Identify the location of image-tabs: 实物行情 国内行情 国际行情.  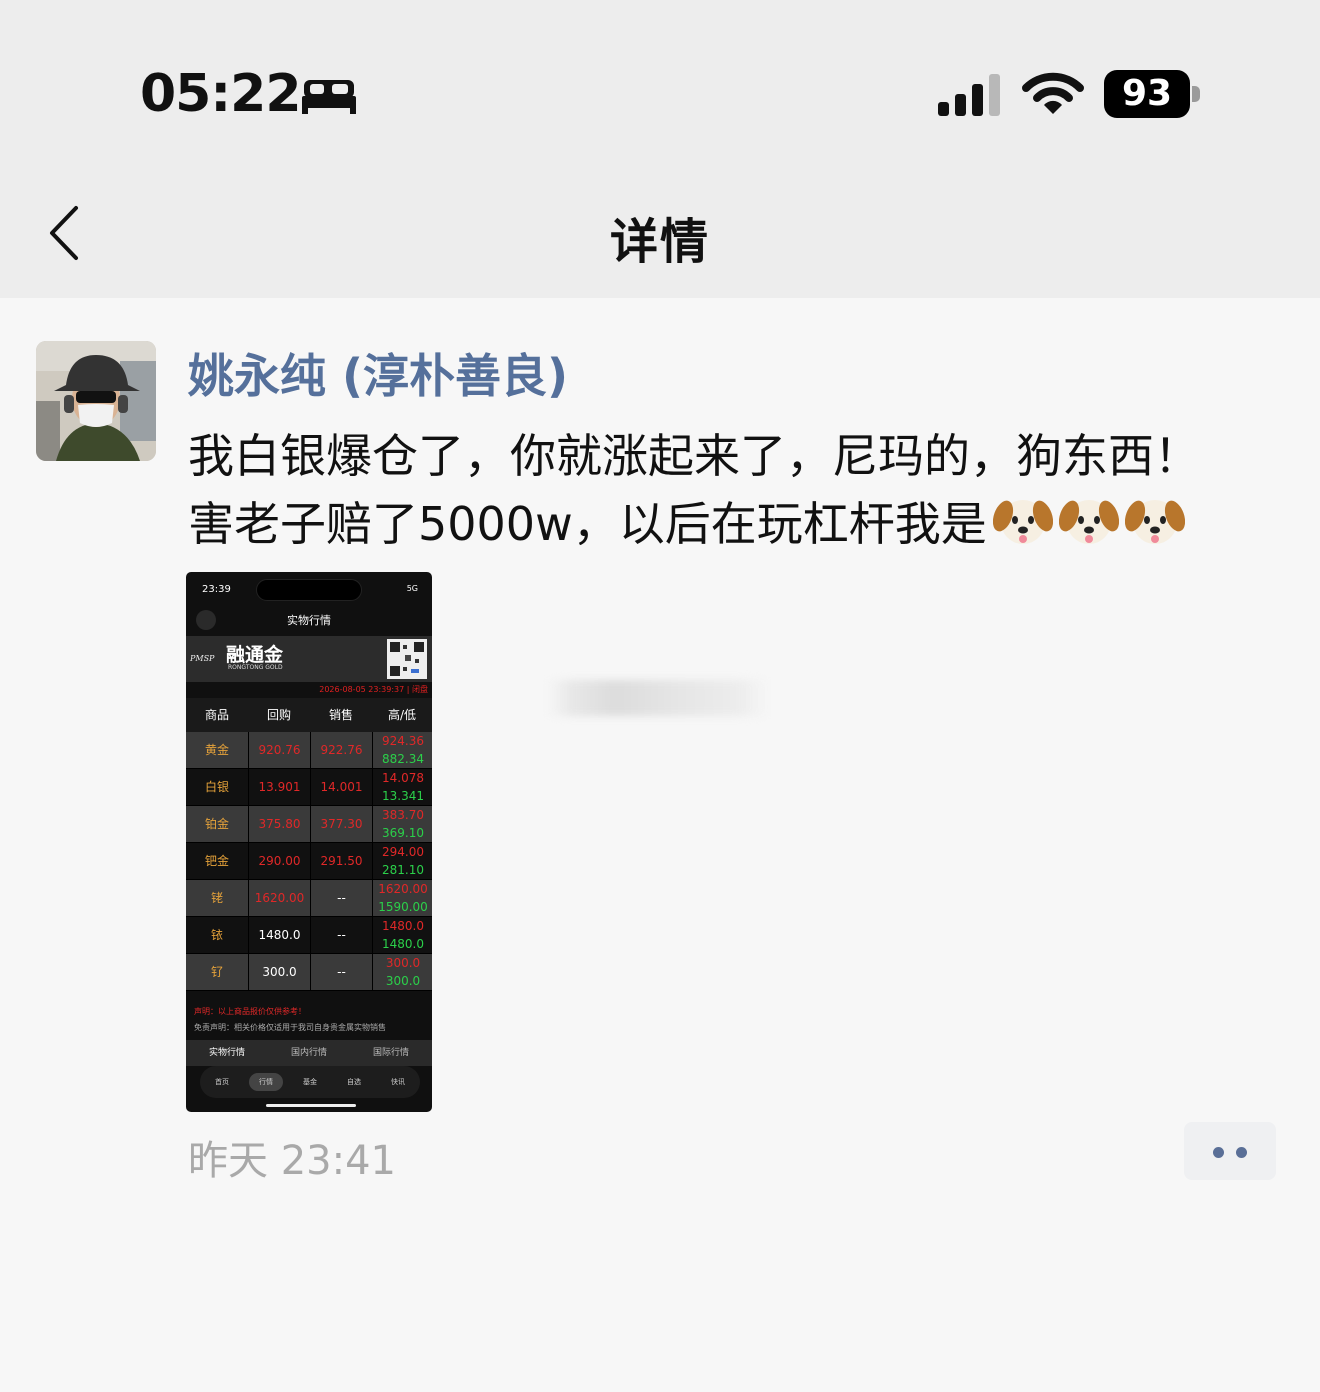
(309, 1053).